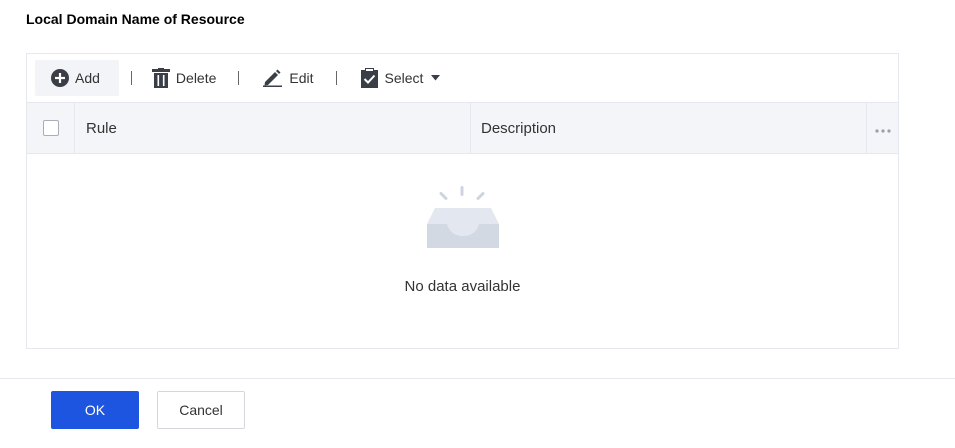 The height and width of the screenshot is (448, 955). What do you see at coordinates (160, 78) in the screenshot?
I see `trash-icon` at bounding box center [160, 78].